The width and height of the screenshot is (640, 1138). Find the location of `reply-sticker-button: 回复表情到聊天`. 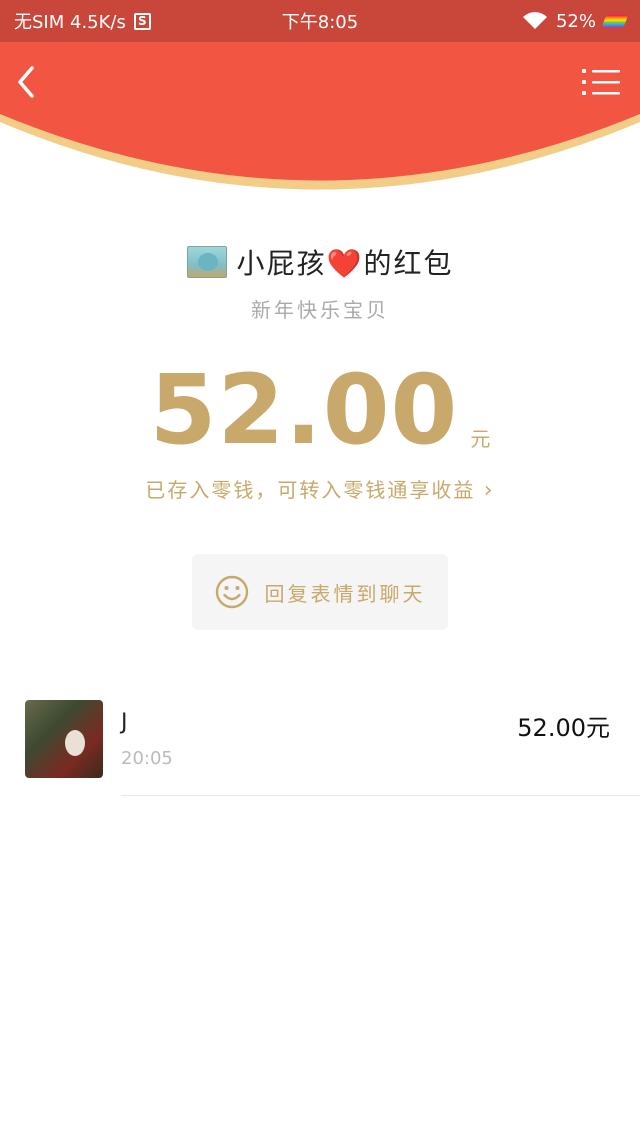

reply-sticker-button: 回复表情到聊天 is located at coordinates (320, 592).